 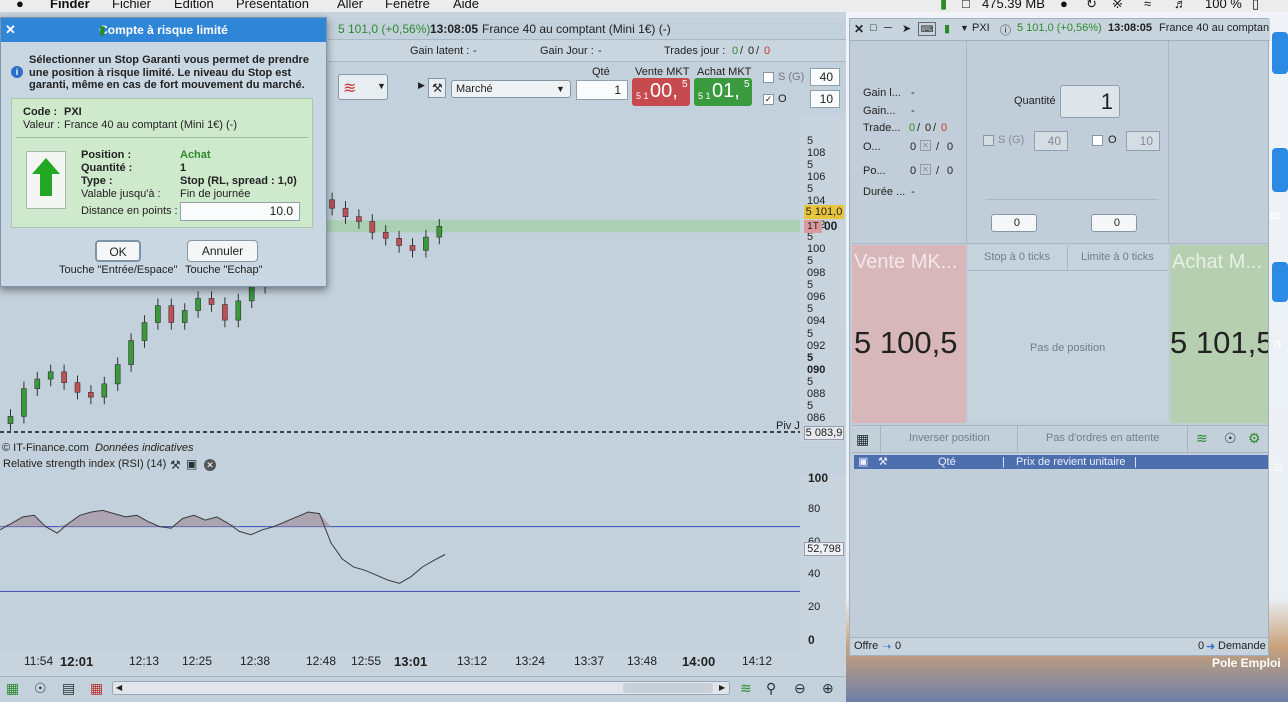 I want to click on scrollbar-thumb, so click(x=668, y=688).